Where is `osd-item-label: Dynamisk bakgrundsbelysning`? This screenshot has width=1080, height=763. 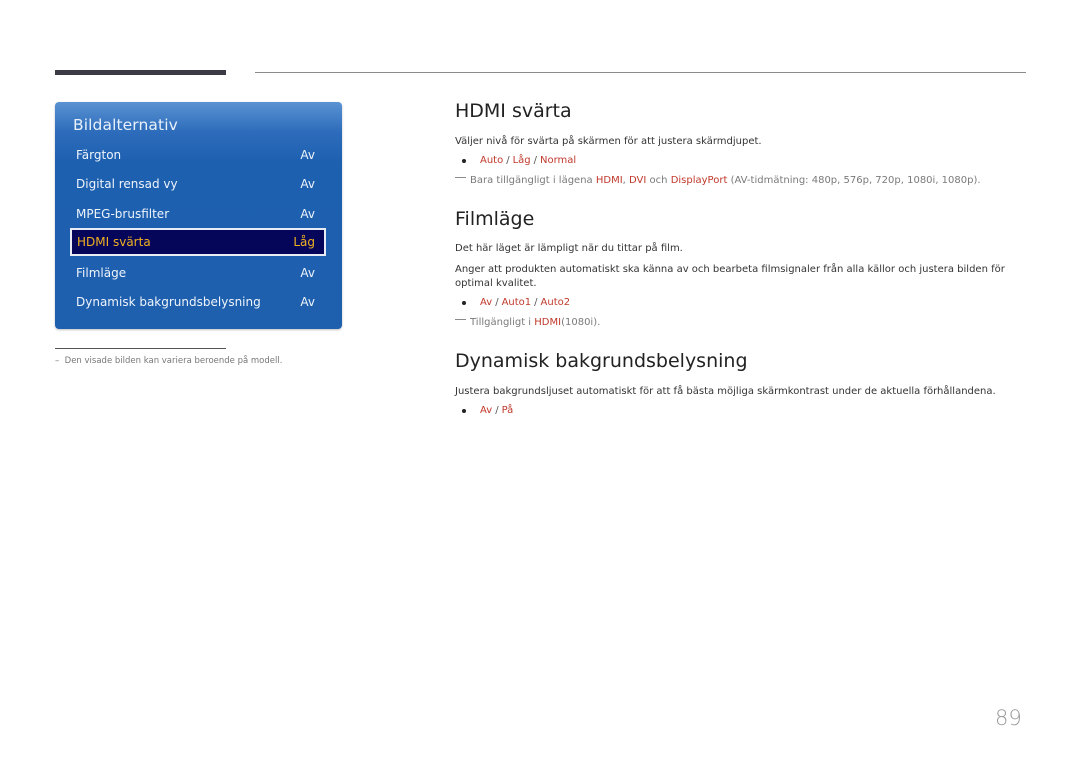 osd-item-label: Dynamisk bakgrundsbelysning is located at coordinates (168, 302).